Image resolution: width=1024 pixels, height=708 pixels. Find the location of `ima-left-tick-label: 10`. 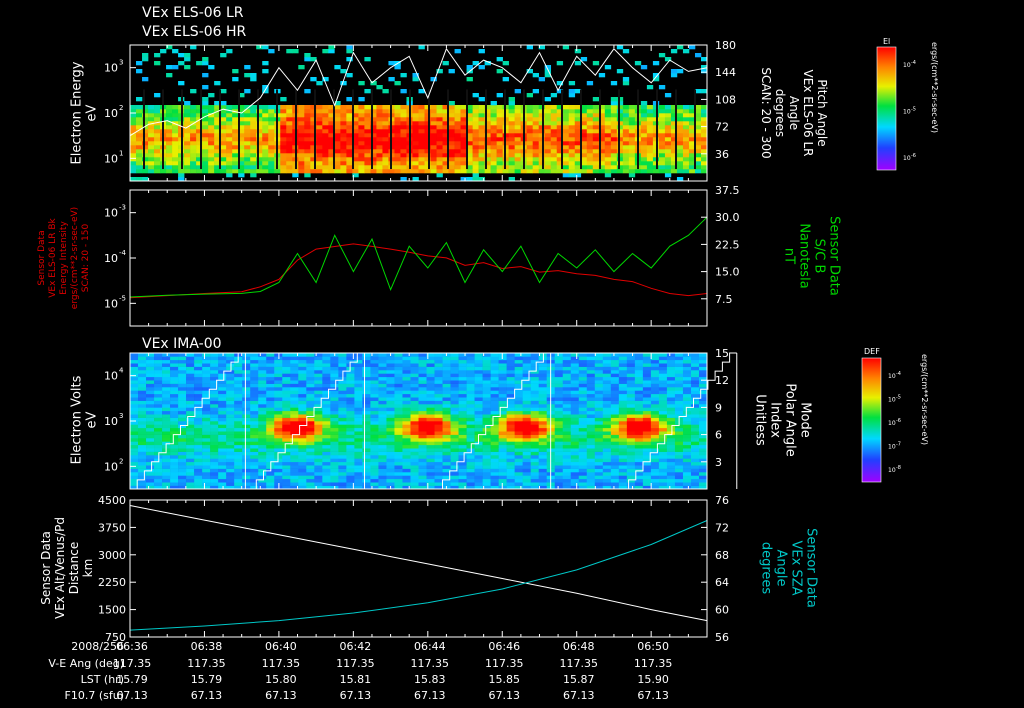

ima-left-tick-label: 10 is located at coordinates (111, 421).